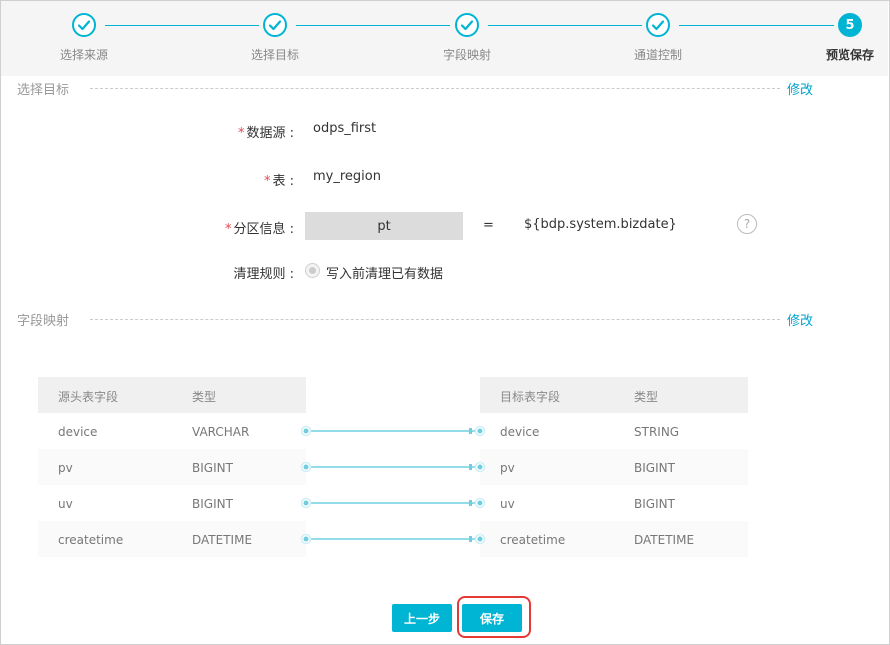 This screenshot has height=645, width=890. What do you see at coordinates (393, 503) in the screenshot?
I see `mapping-link-uv` at bounding box center [393, 503].